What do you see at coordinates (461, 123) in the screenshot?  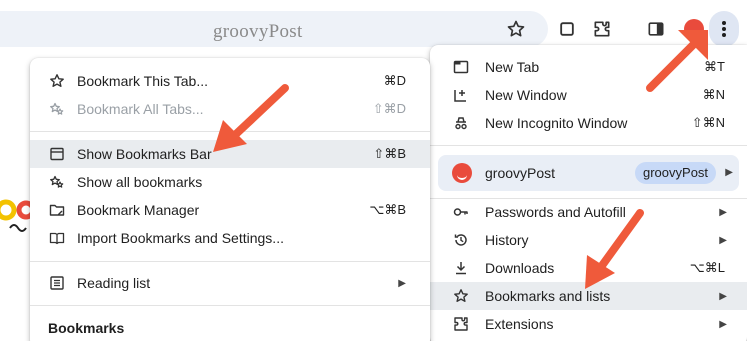 I see `incognito-icon` at bounding box center [461, 123].